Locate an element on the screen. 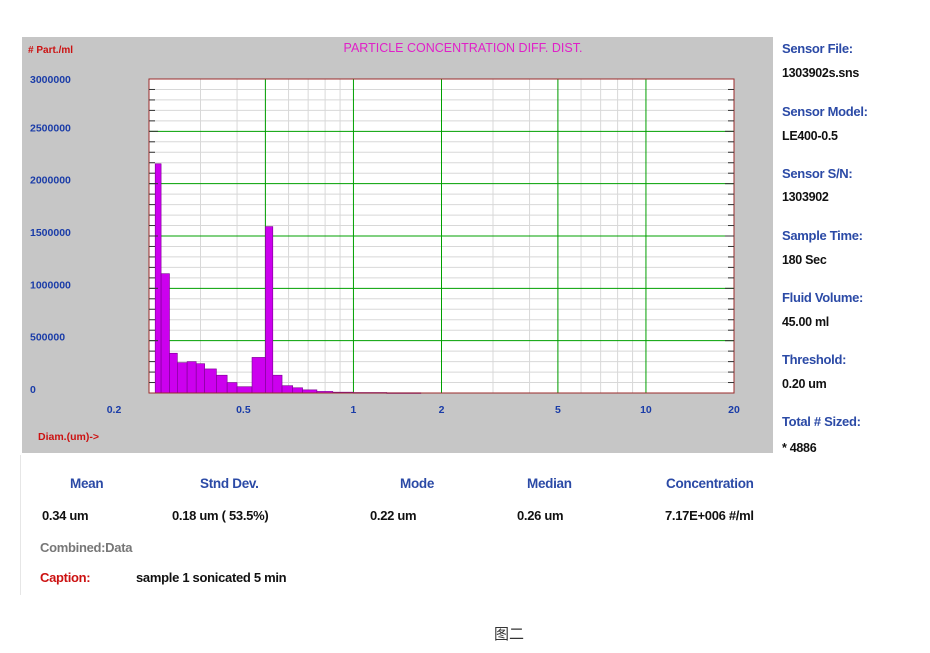 Image resolution: width=930 pixels, height=653 pixels. x-tick-label: 10 is located at coordinates (646, 410).